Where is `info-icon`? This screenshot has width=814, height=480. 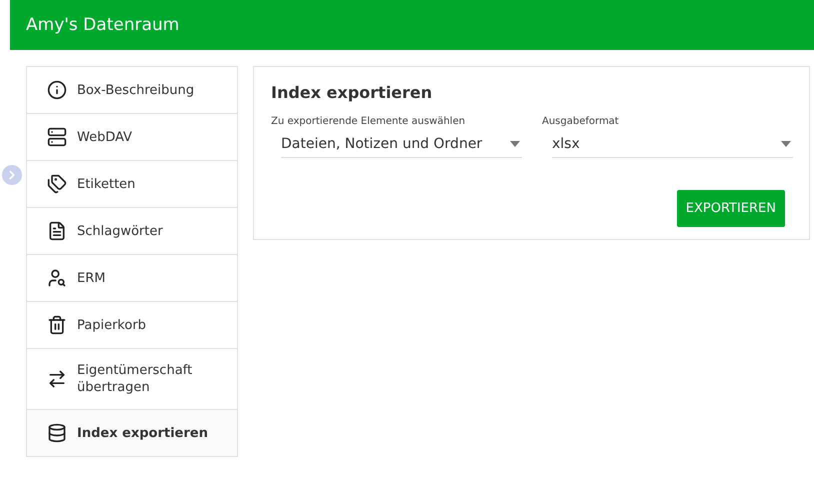 info-icon is located at coordinates (57, 90).